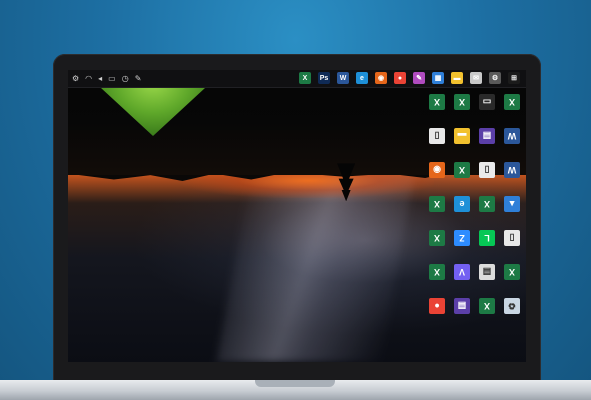 The image size is (591, 400). I want to click on desktop-icon-excel-8: X, so click(436, 279).